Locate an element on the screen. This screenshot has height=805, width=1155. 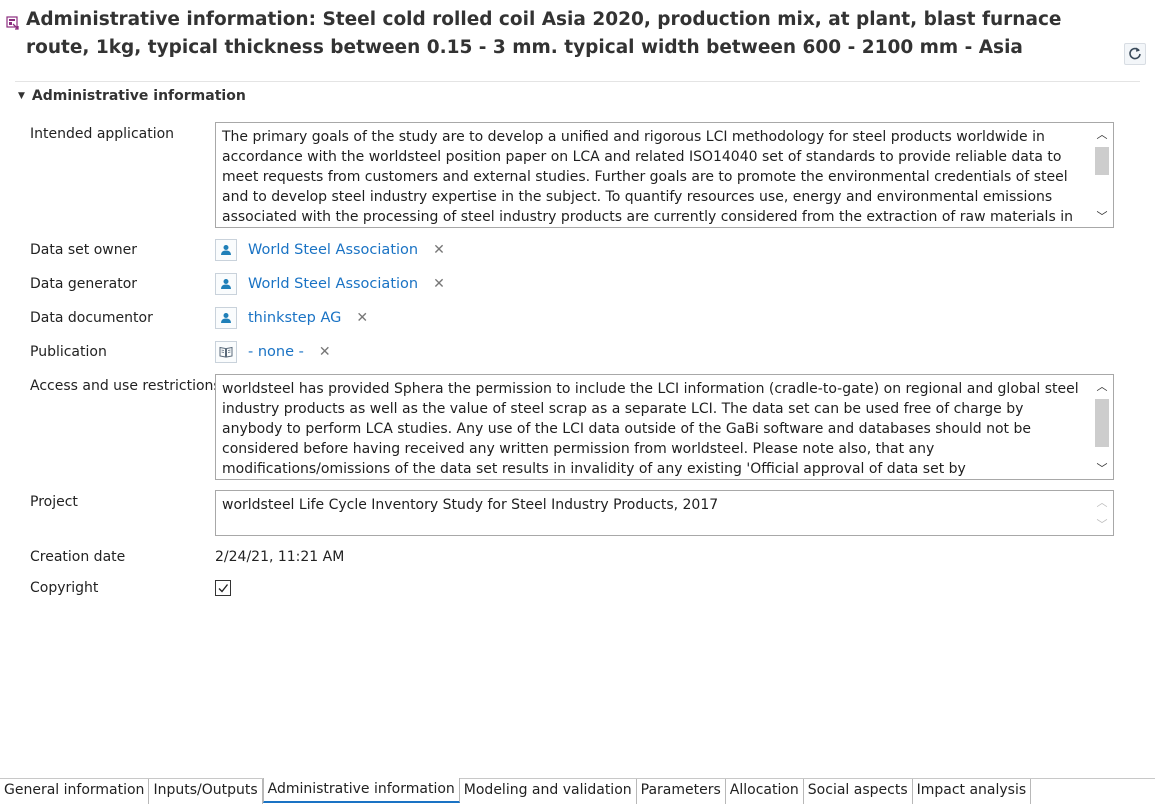
publication-link: - none - is located at coordinates (276, 352).